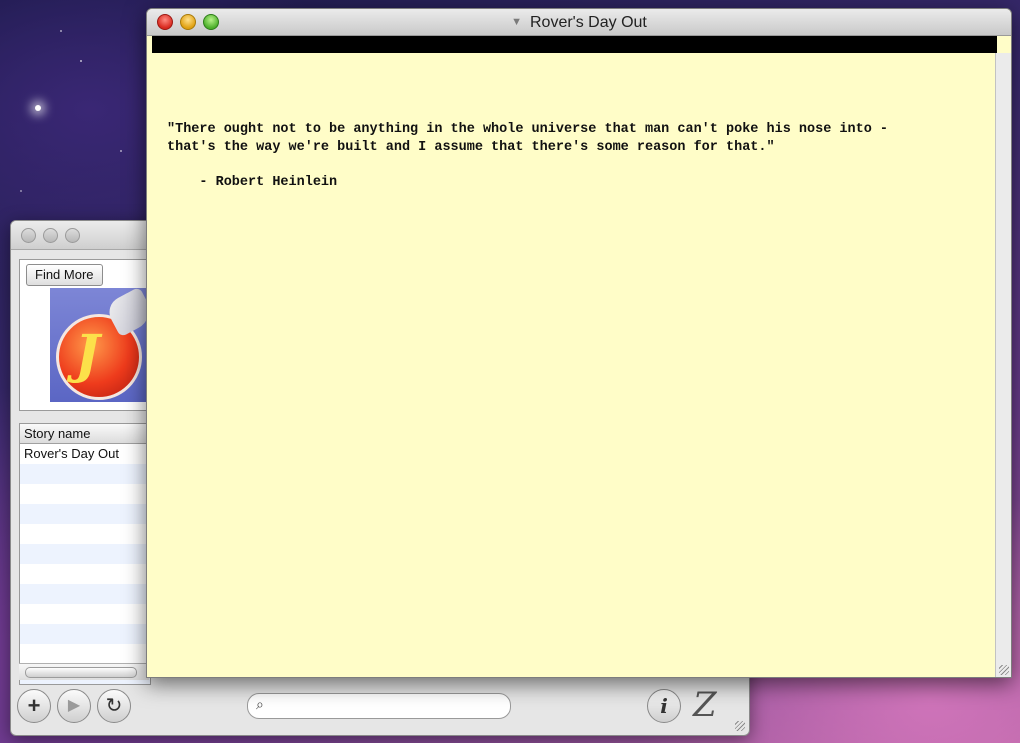 This screenshot has height=743, width=1020. What do you see at coordinates (28, 235) in the screenshot?
I see `close-button` at bounding box center [28, 235].